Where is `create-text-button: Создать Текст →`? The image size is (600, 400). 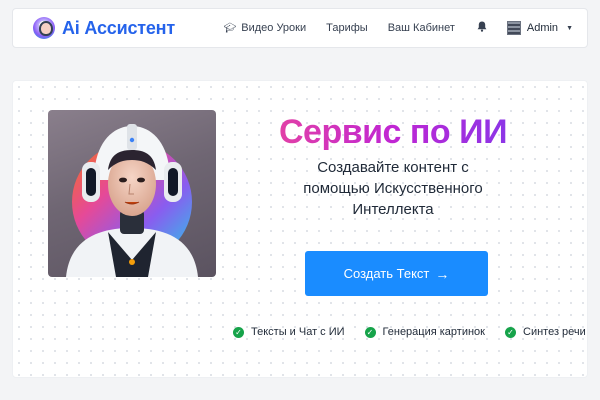
create-text-button: Создать Текст → is located at coordinates (396, 273).